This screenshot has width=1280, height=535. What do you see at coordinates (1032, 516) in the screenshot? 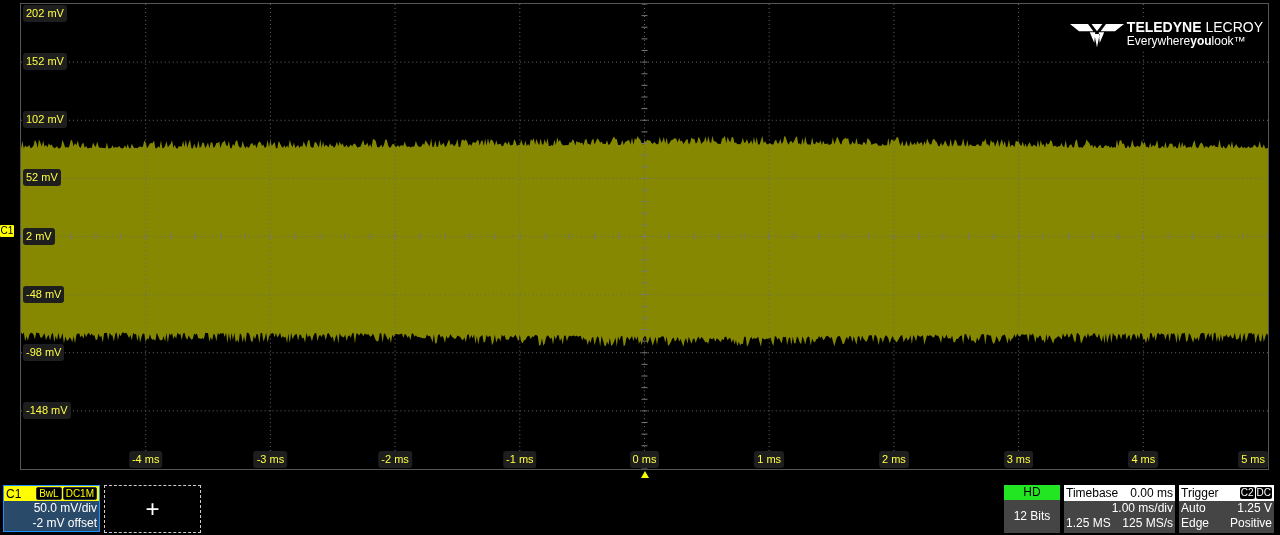
I see `resolution-label: 12 Bits` at bounding box center [1032, 516].